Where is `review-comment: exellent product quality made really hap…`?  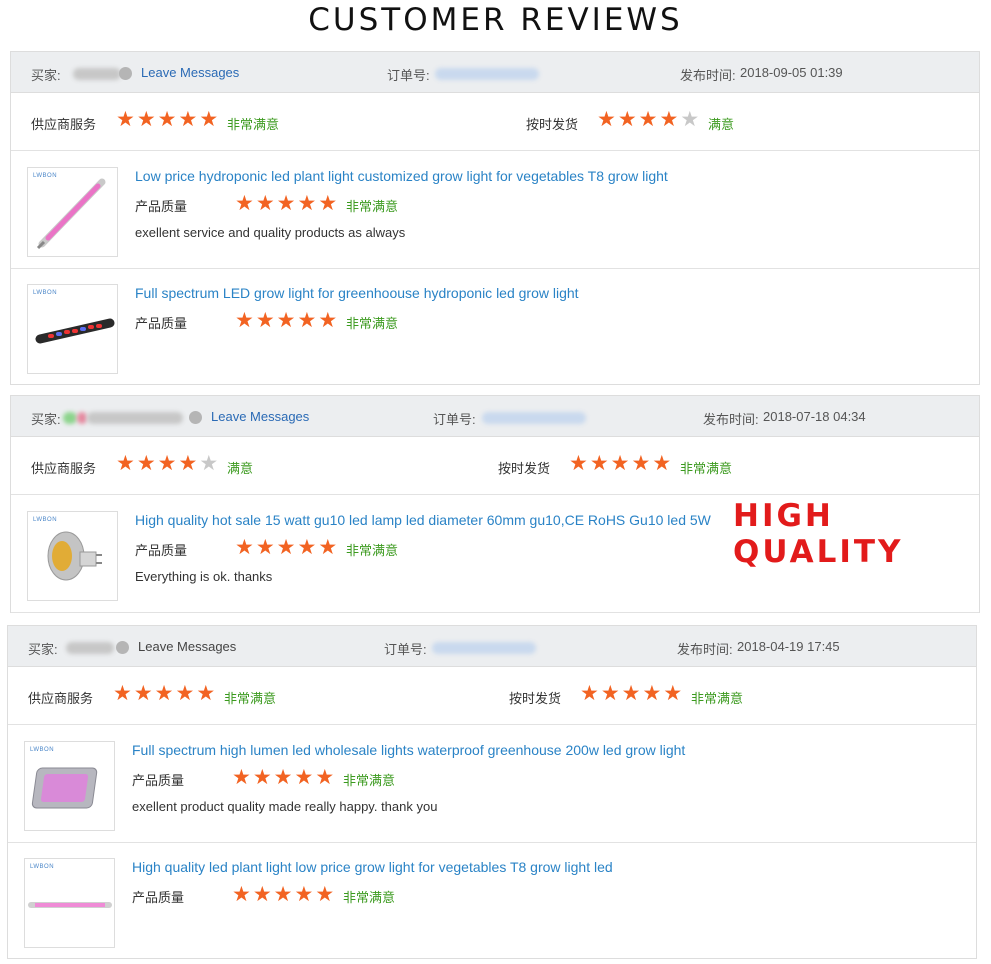 review-comment: exellent product quality made really hap… is located at coordinates (285, 806).